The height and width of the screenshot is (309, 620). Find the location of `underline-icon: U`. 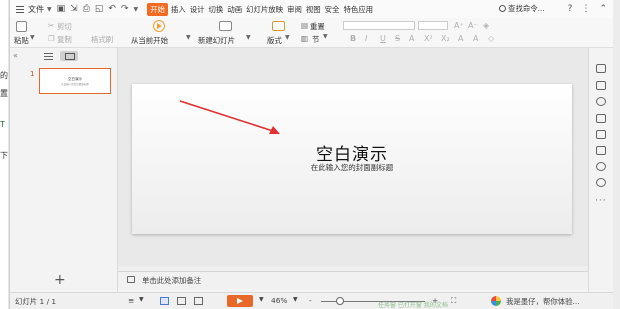

underline-icon: U is located at coordinates (383, 38).